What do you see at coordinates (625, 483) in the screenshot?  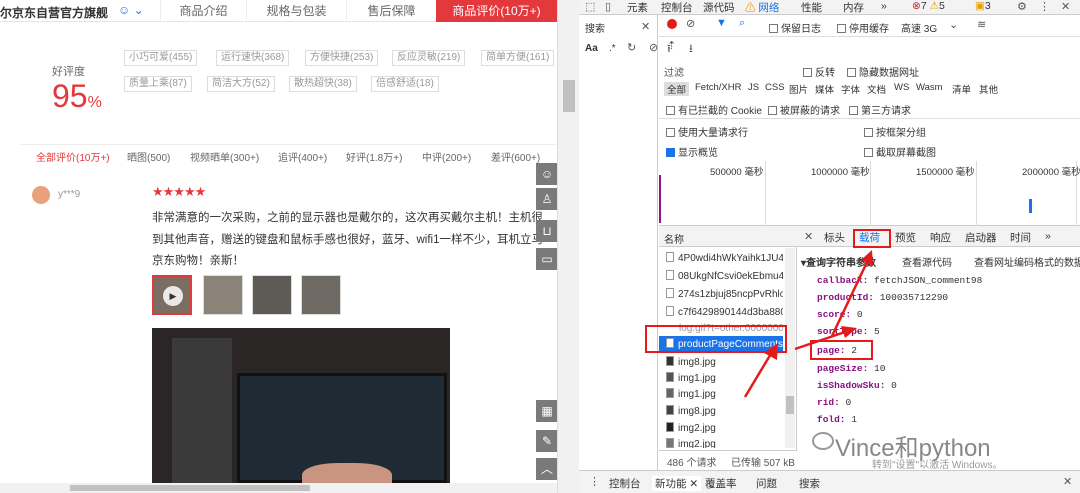 I see `drawer-tab-console: 控制台` at bounding box center [625, 483].